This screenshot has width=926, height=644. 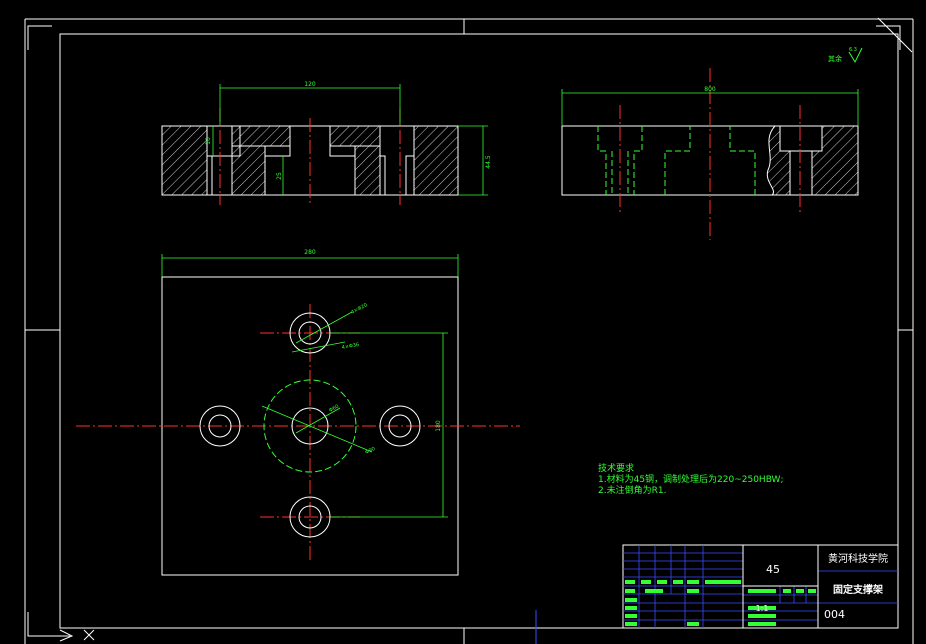 What do you see at coordinates (488, 162) in the screenshot?
I see `dim-left-height: 44.5` at bounding box center [488, 162].